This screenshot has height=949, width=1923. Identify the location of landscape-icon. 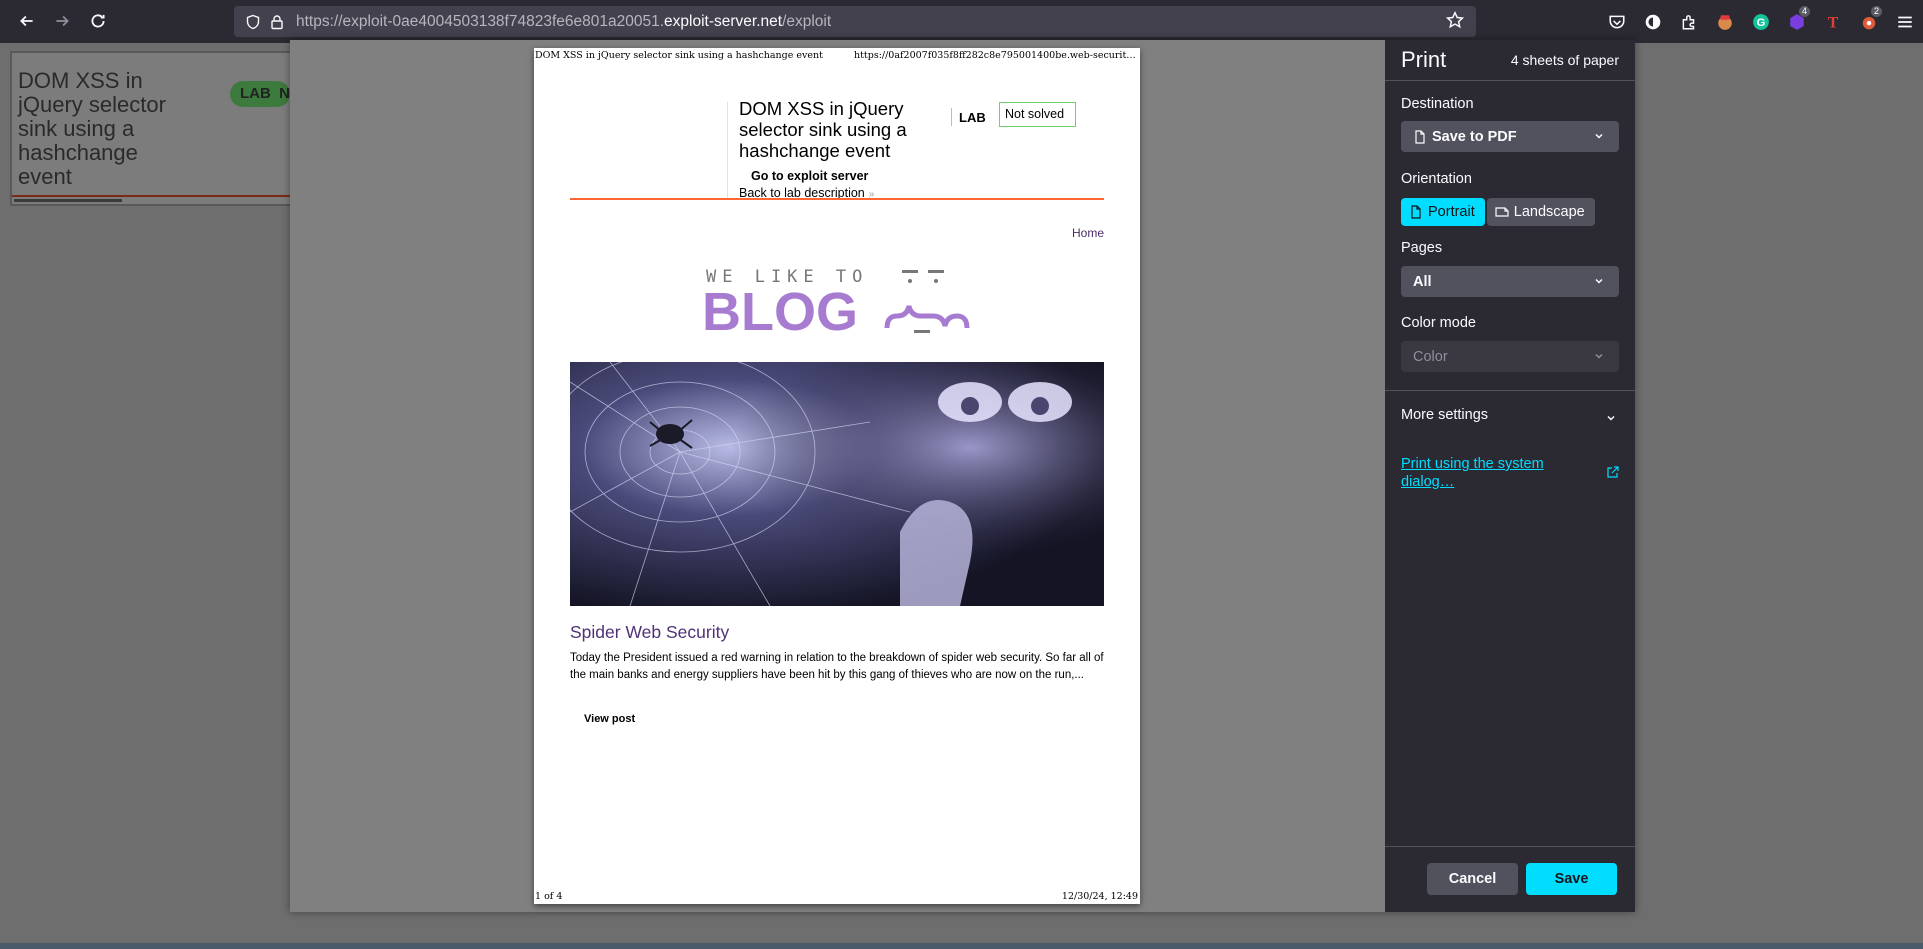
(1502, 212).